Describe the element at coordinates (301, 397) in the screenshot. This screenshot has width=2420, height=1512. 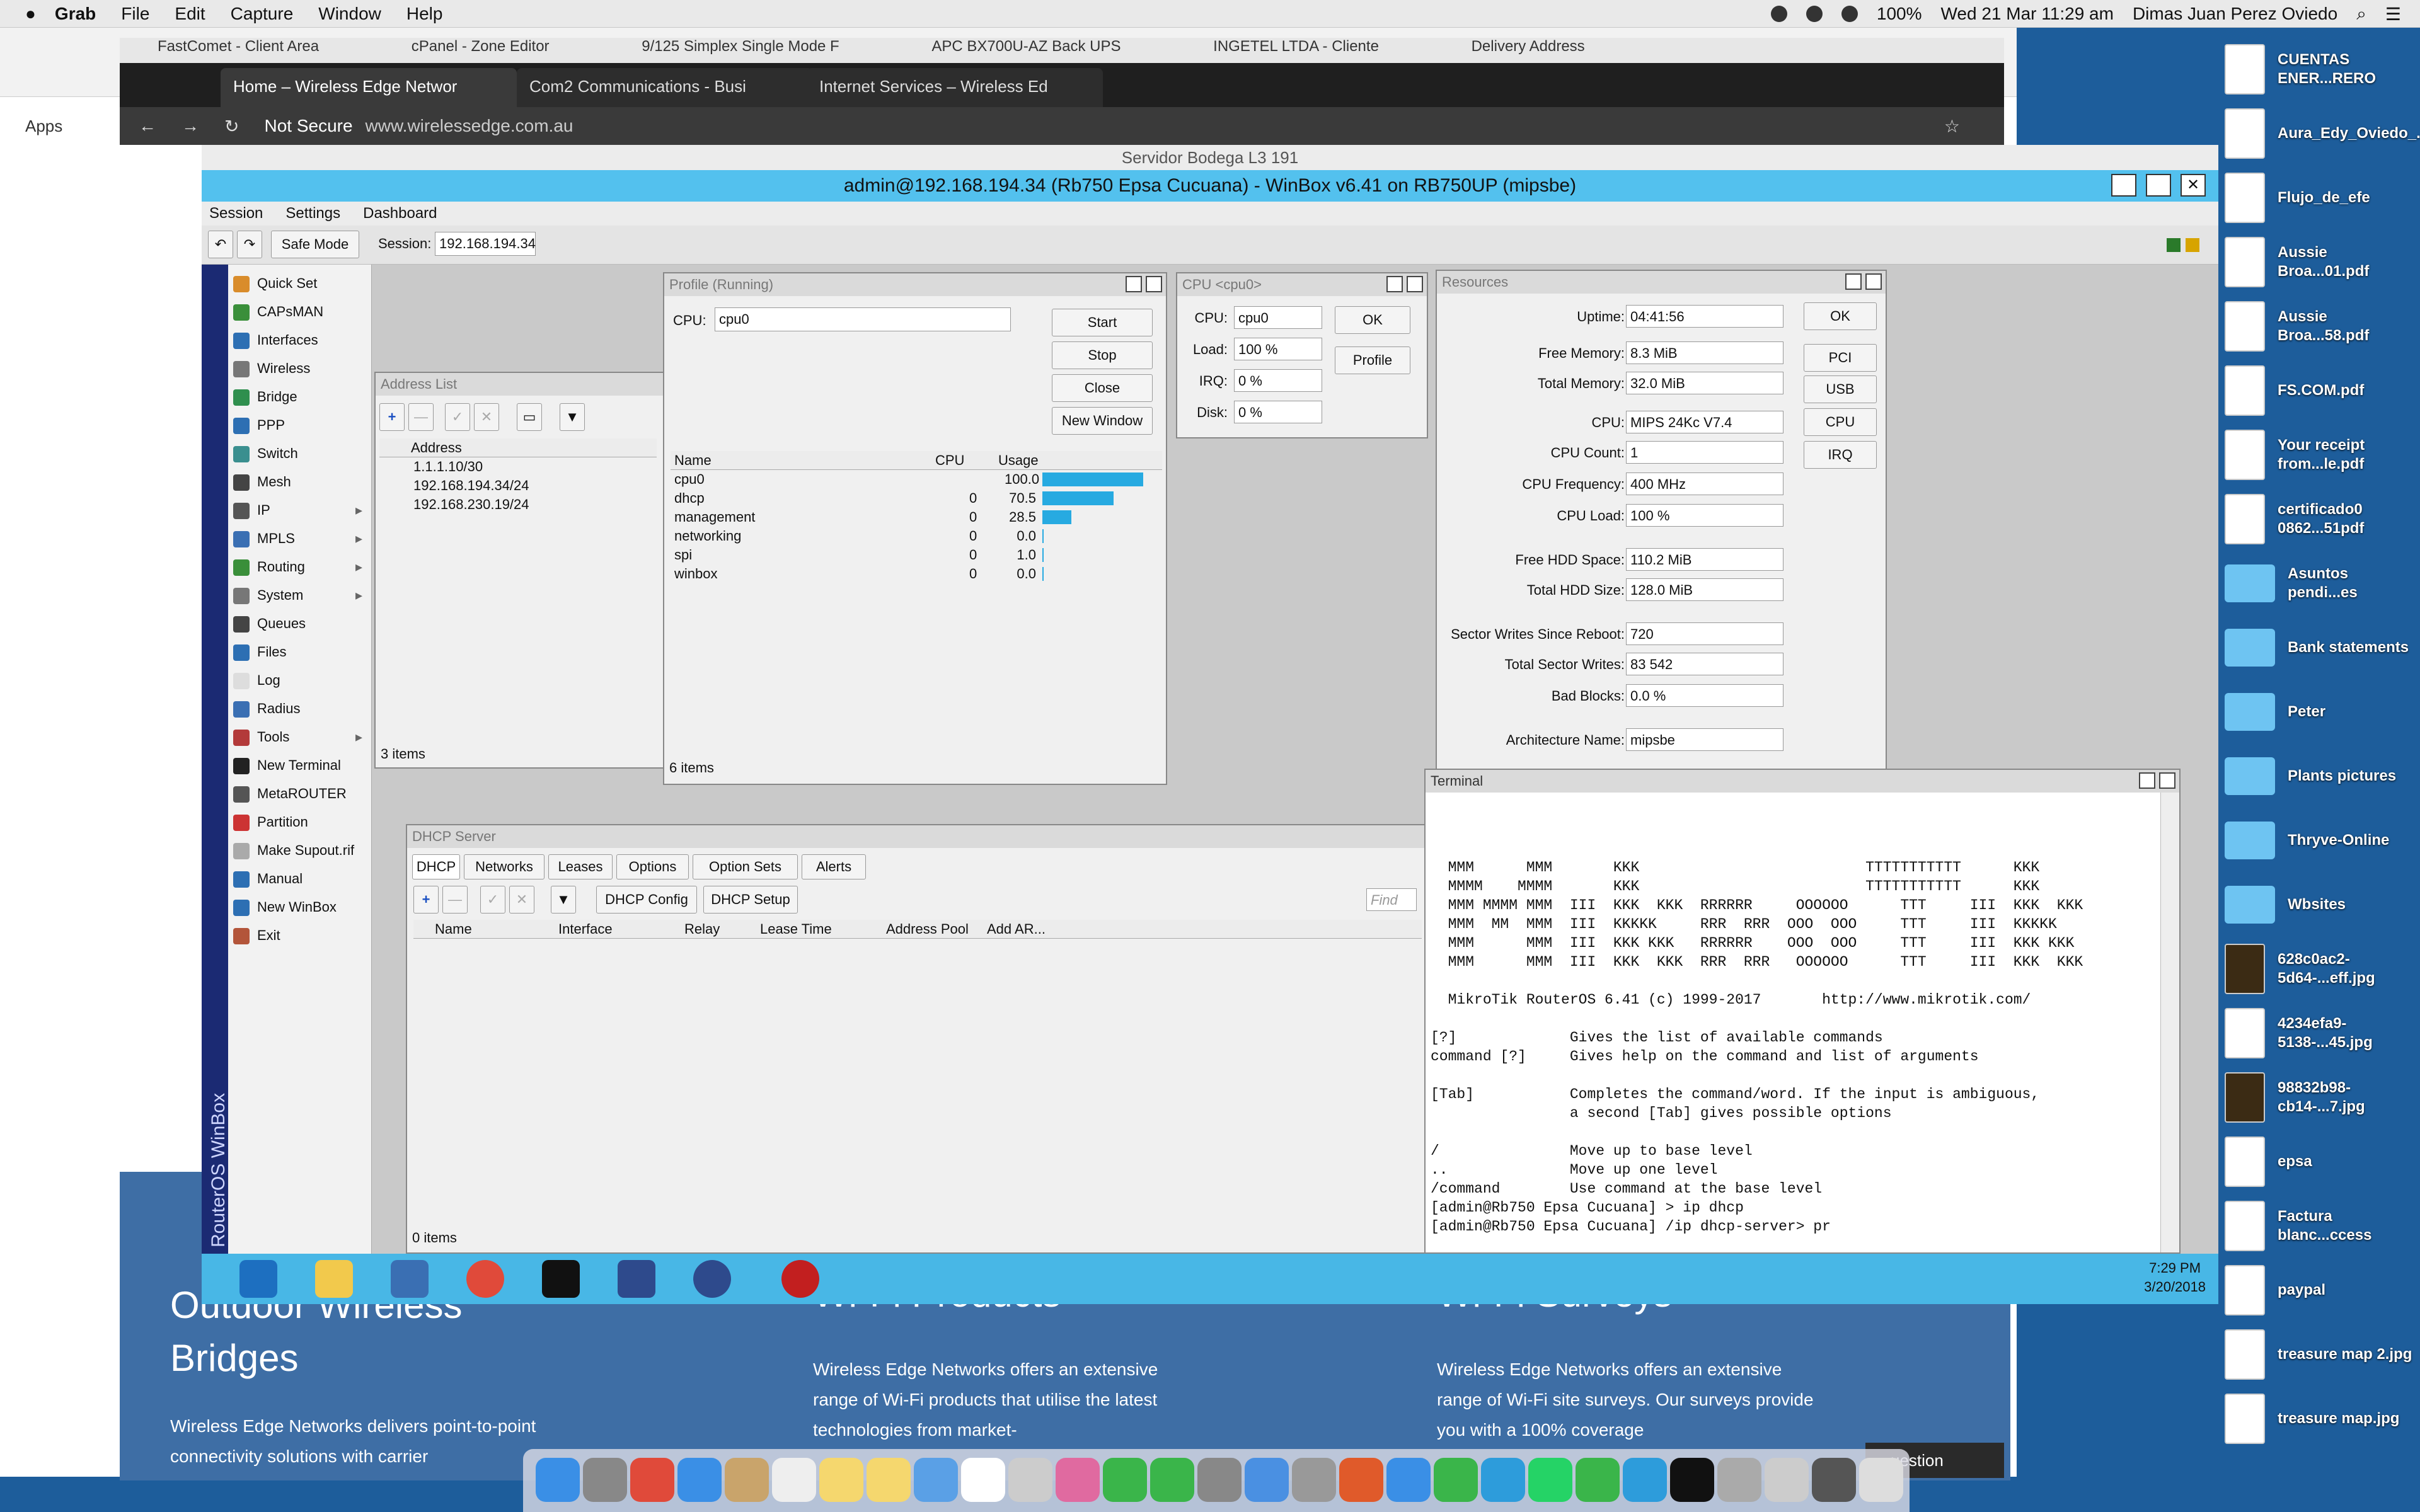
I see `sidebar-item-bridge: Bridge` at that location.